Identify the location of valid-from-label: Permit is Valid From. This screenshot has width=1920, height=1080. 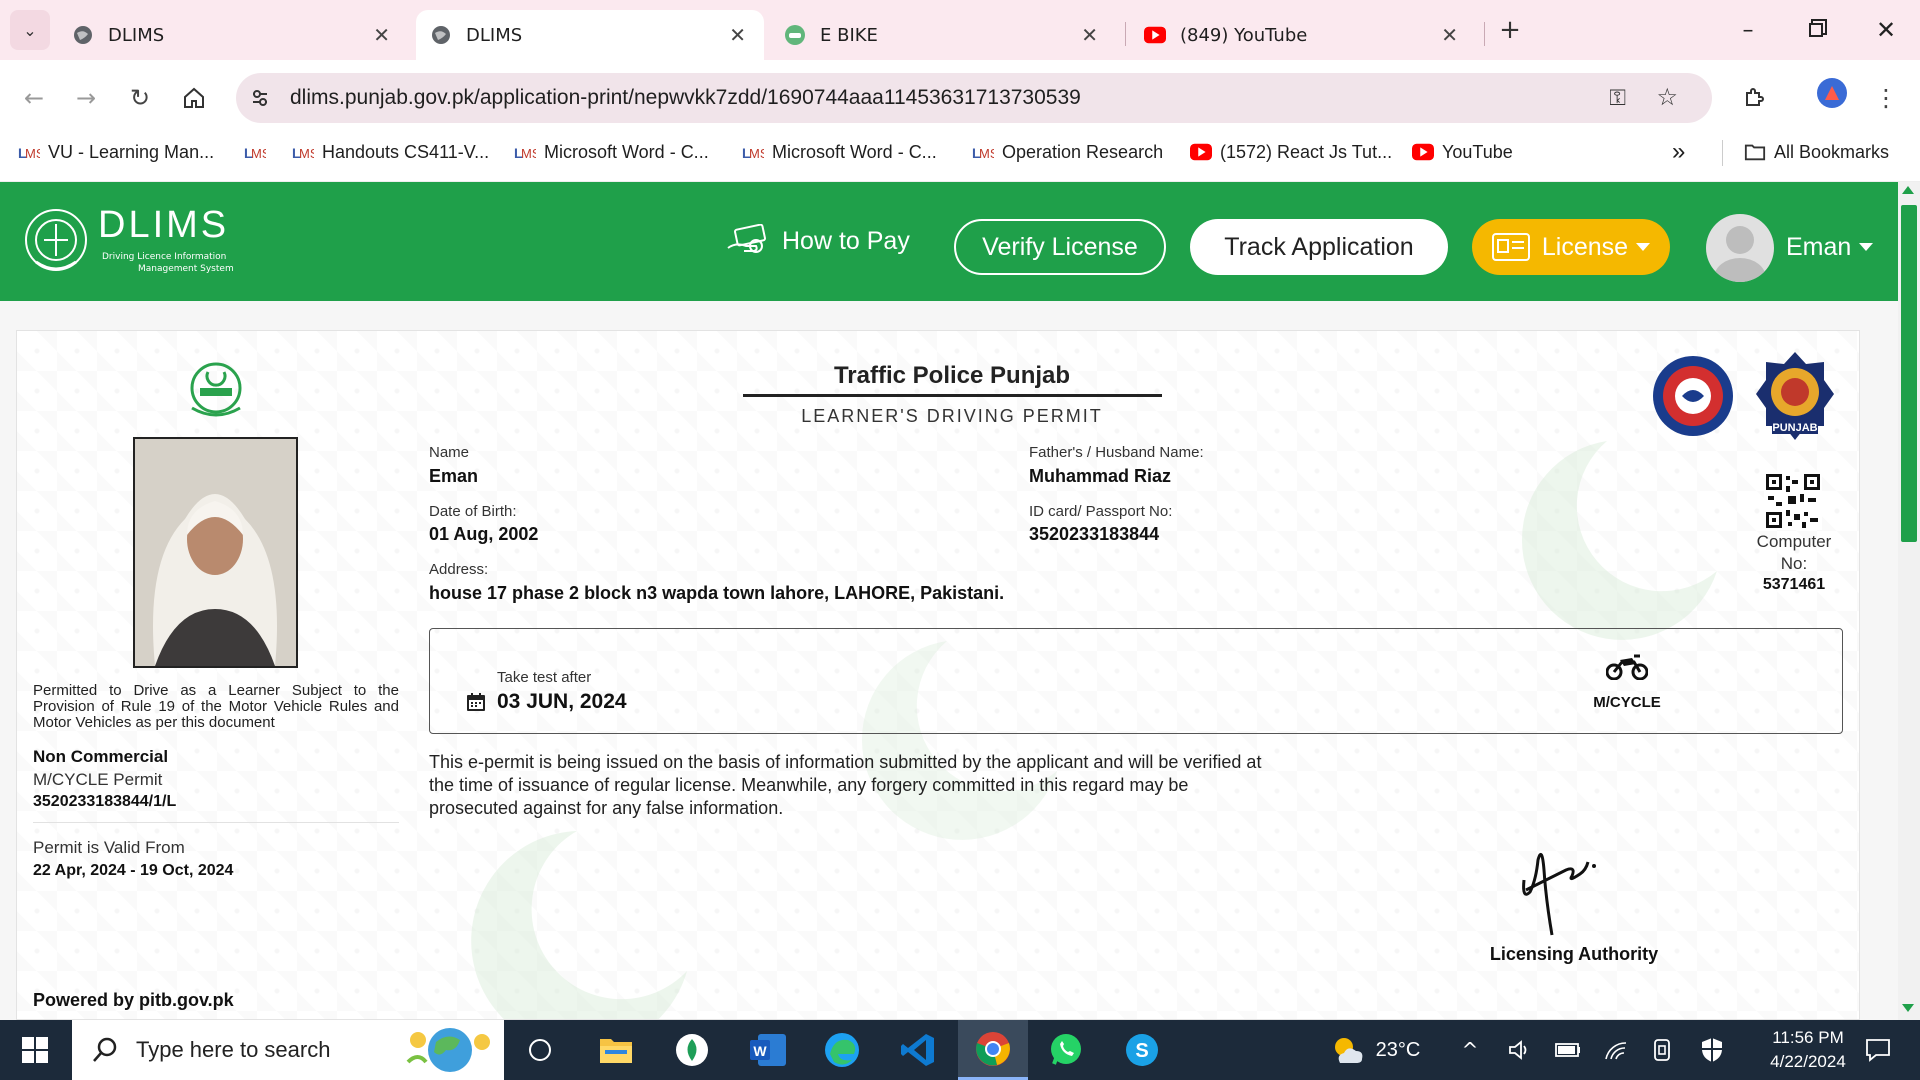
(109, 847).